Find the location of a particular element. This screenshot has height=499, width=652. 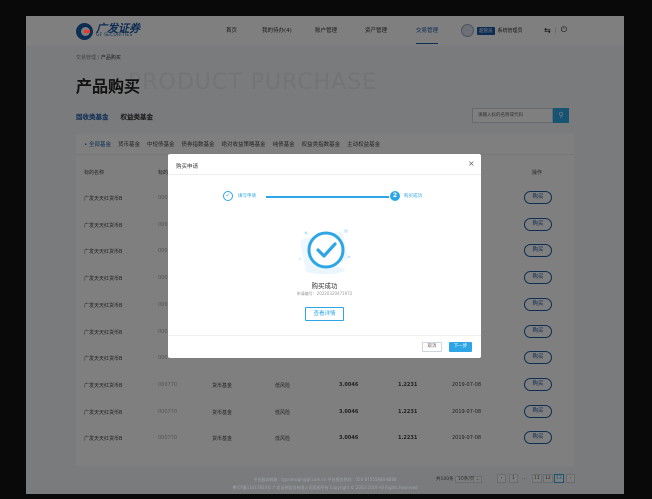

step-success-label: 购买成功 is located at coordinates (413, 196).